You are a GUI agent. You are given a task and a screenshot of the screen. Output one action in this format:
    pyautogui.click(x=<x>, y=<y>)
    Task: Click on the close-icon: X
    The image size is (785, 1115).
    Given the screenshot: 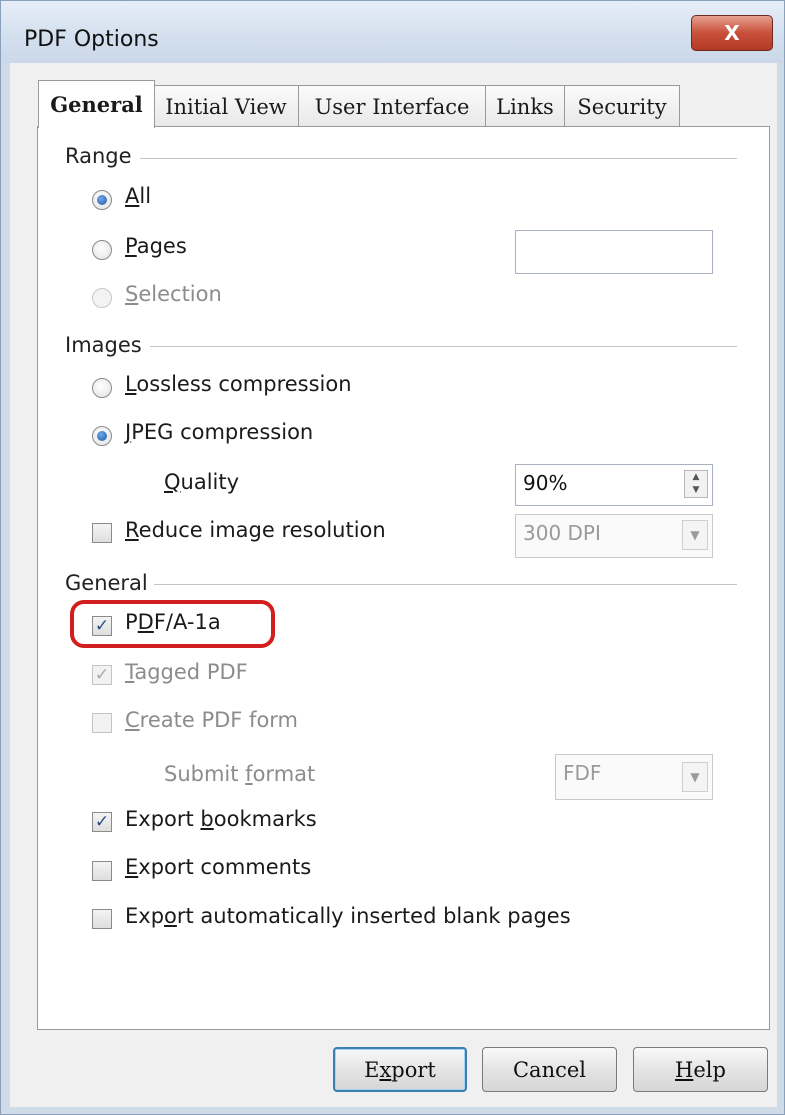 What is the action you would take?
    pyautogui.click(x=732, y=33)
    